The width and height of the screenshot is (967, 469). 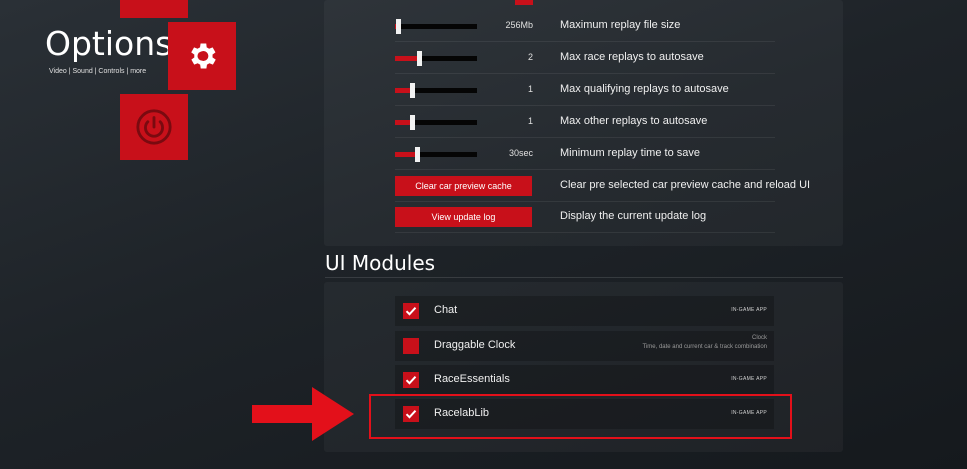 I want to click on setting-row-max-other-replays: 1 Max other replays to autosave, so click(x=585, y=123).